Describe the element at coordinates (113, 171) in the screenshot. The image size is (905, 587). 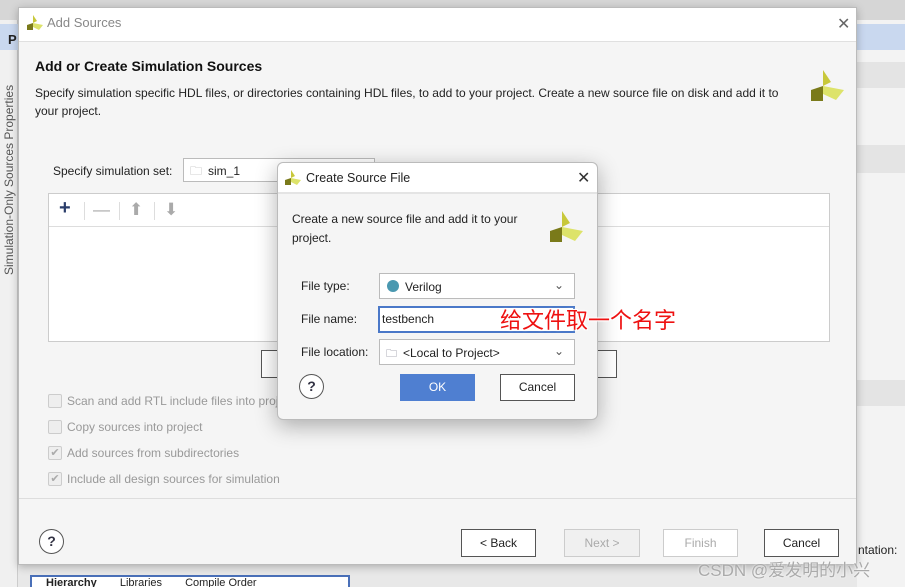
I see `sim-set-label: Specify simulation set:` at that location.